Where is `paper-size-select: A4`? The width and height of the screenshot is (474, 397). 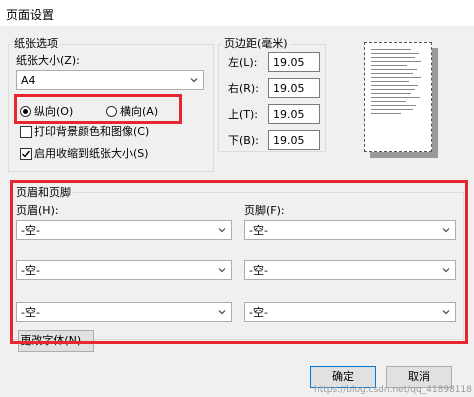 paper-size-select: A4 is located at coordinates (110, 80).